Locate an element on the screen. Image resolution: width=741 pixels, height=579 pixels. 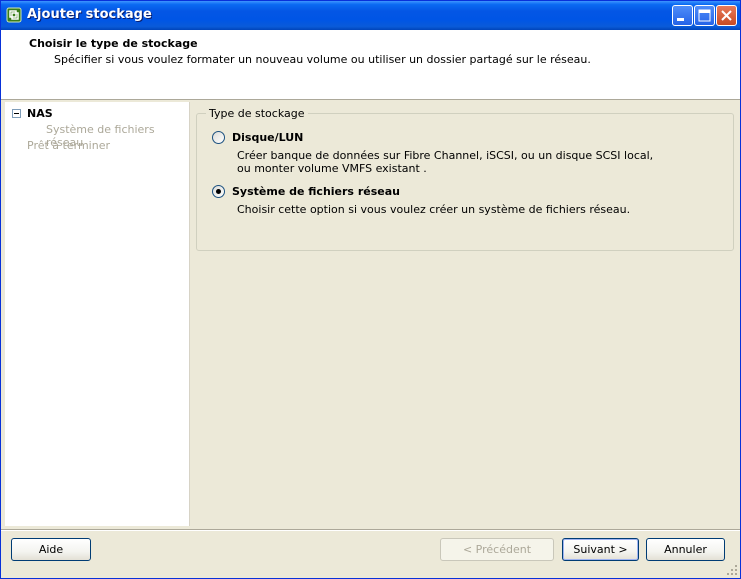
cancel-button: Annuler is located at coordinates (685, 549).